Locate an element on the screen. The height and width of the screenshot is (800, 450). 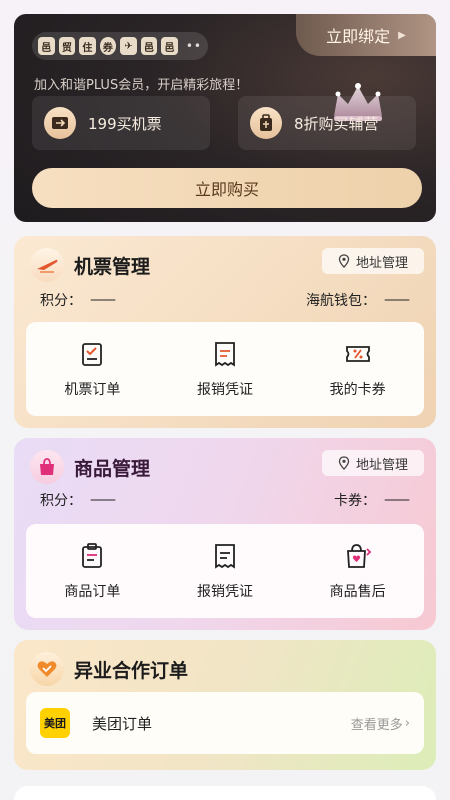
wallet-value: —— is located at coordinates (397, 300).